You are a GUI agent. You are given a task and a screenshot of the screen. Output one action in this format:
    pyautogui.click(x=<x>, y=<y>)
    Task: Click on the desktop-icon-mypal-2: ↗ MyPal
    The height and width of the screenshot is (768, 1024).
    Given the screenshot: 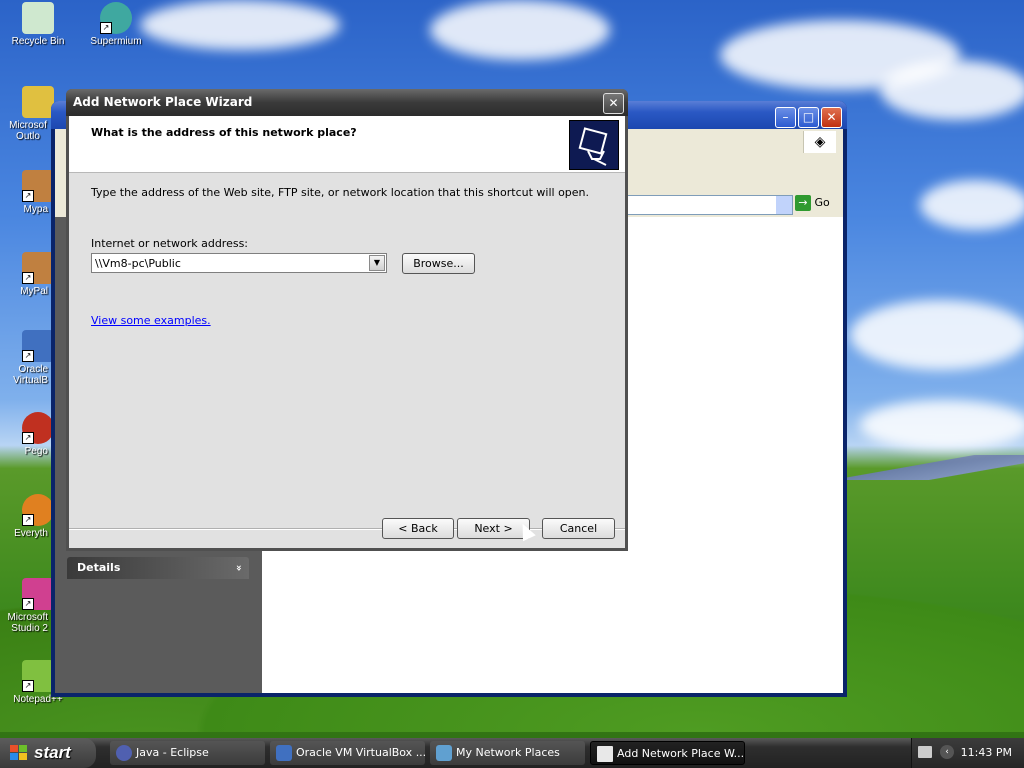 What is the action you would take?
    pyautogui.click(x=27, y=274)
    